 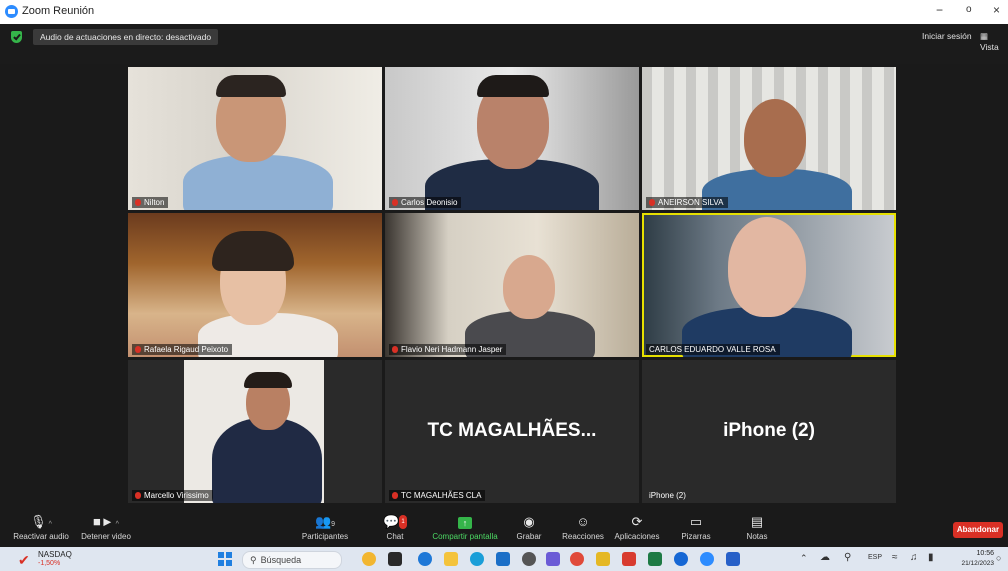 I want to click on language-indicator: ESP, so click(x=875, y=557).